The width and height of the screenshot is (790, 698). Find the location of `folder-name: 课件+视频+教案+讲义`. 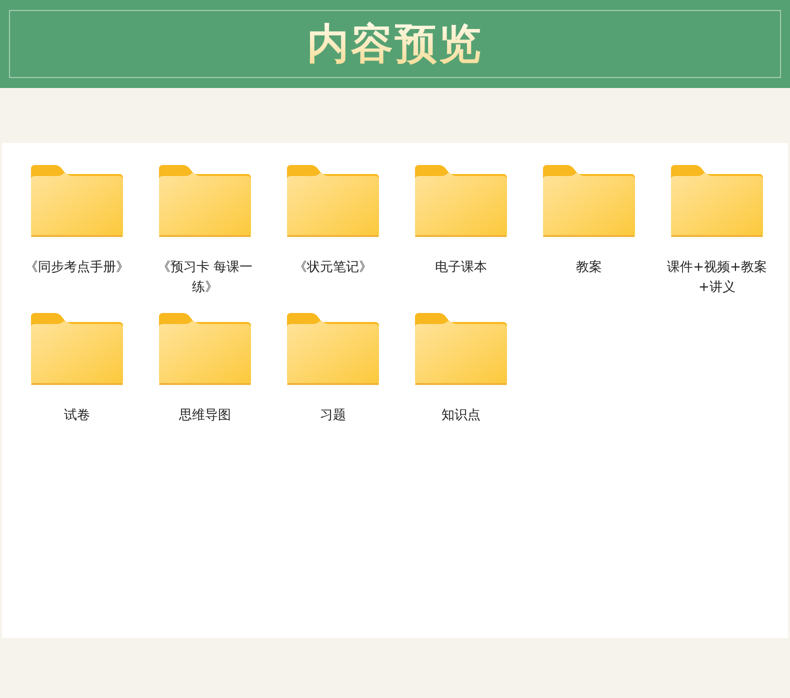

folder-name: 课件+视频+教案+讲义 is located at coordinates (717, 278).